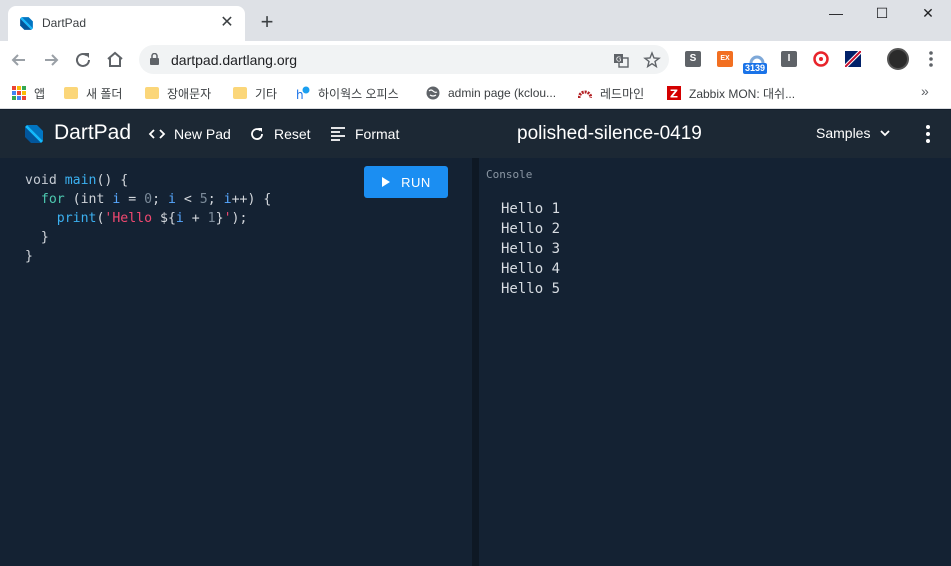 Image resolution: width=951 pixels, height=566 pixels. I want to click on tab-dartpad: DartPad ✕, so click(126, 23).